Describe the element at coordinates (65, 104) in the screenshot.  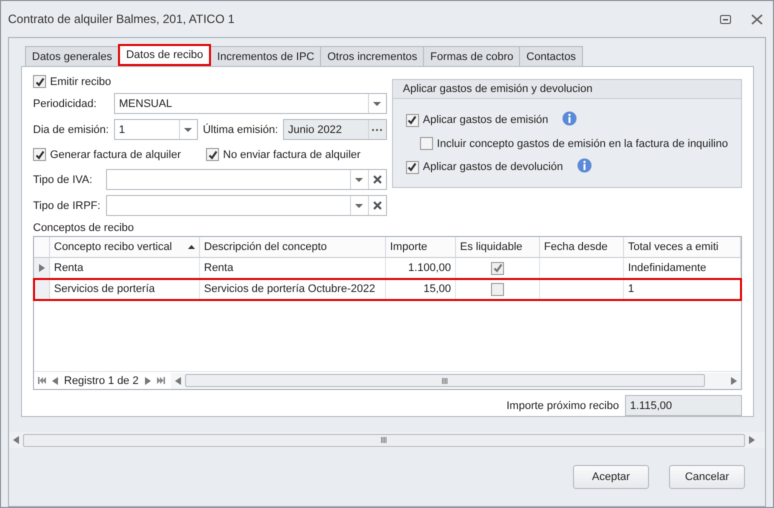
I see `field-label: Periodicidad:` at that location.